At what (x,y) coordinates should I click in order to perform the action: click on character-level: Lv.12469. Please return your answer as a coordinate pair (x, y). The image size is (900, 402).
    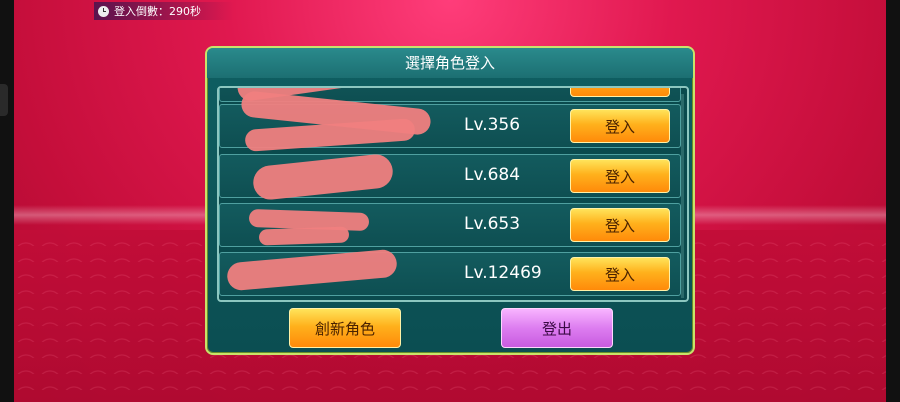
    Looking at the image, I should click on (503, 273).